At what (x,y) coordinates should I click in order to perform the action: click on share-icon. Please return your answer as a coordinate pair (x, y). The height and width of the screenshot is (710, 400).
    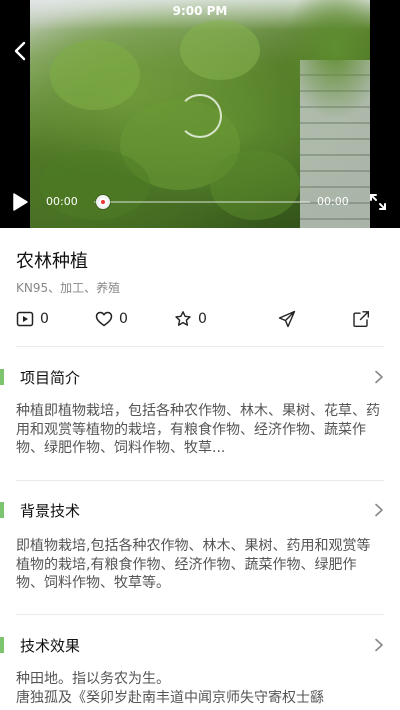
    Looking at the image, I should click on (361, 319).